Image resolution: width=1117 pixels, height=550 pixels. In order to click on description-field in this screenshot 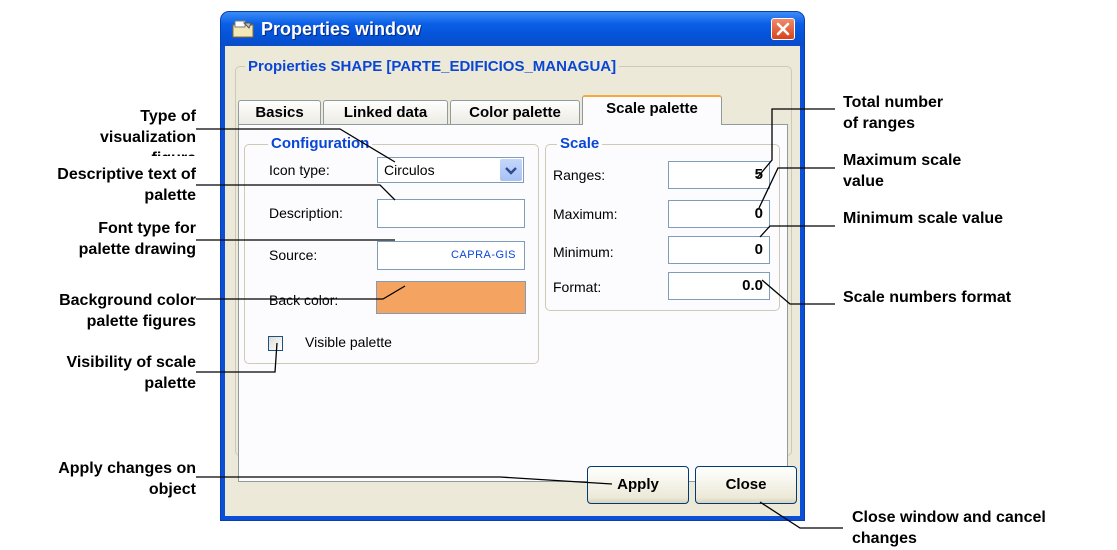, I will do `click(451, 213)`.